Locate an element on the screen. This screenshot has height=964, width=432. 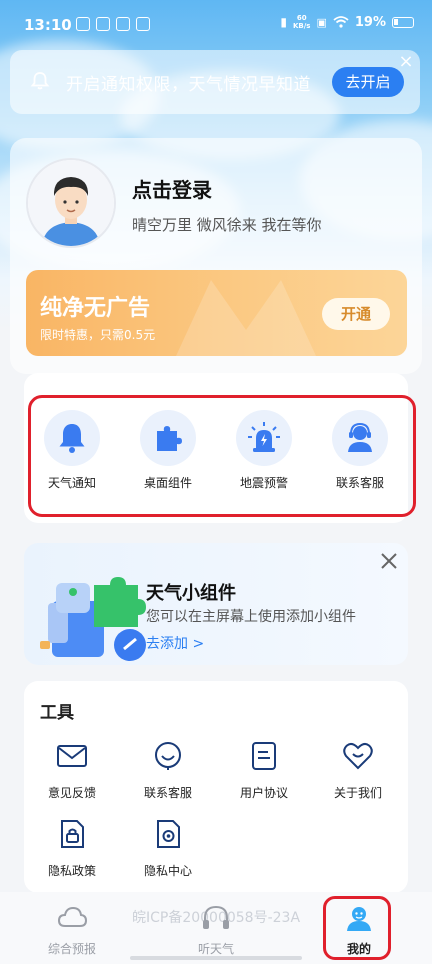
quick-action-customer-service: 联系客服 is located at coordinates (360, 450).